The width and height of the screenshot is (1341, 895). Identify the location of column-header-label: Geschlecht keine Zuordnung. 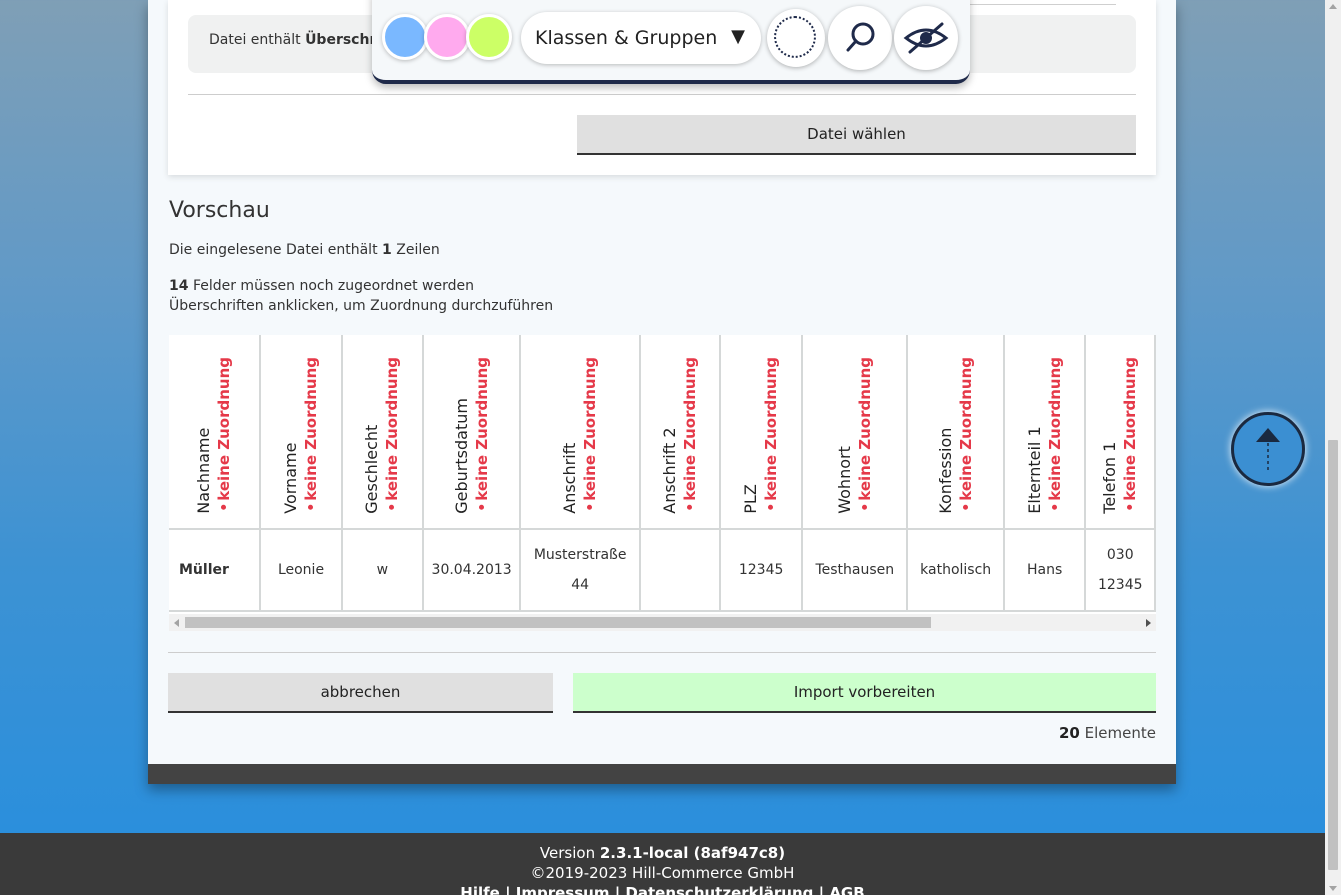
(382, 435).